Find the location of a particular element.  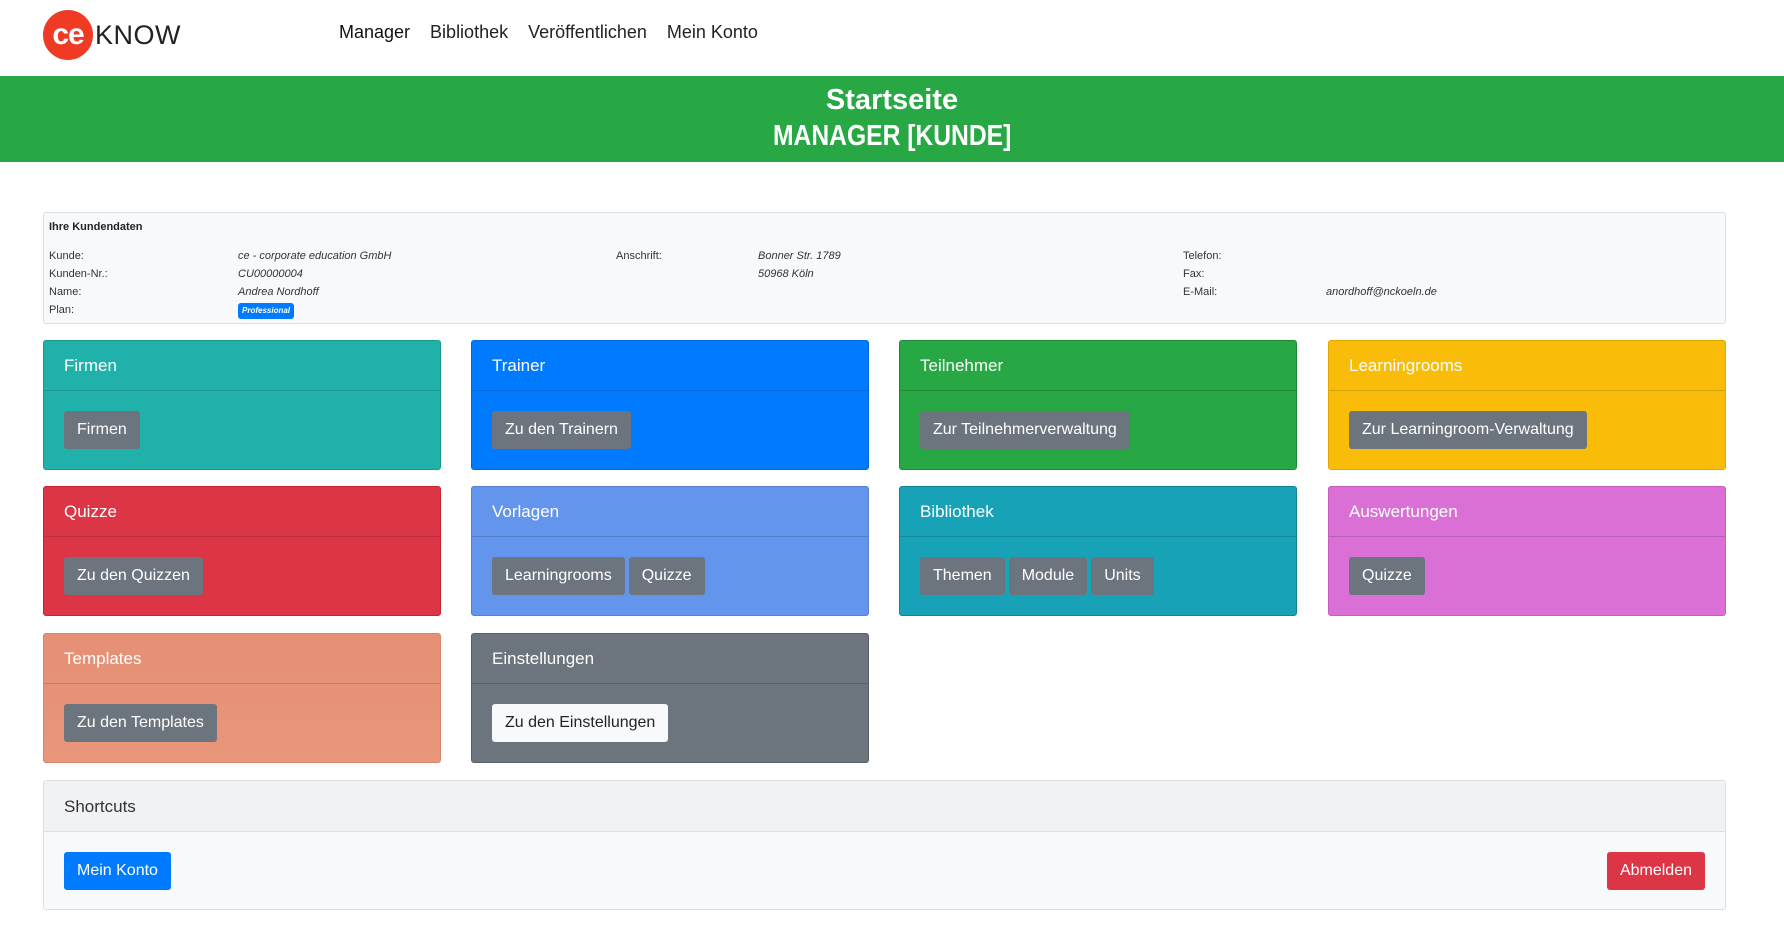

telefon-label: Telefon: is located at coordinates (1202, 256).